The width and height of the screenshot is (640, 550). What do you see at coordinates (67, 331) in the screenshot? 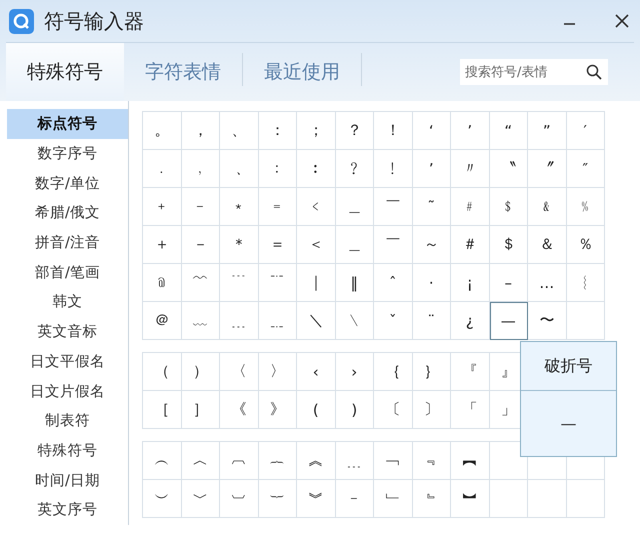
I see `sidebar-item: 英文音标` at bounding box center [67, 331].